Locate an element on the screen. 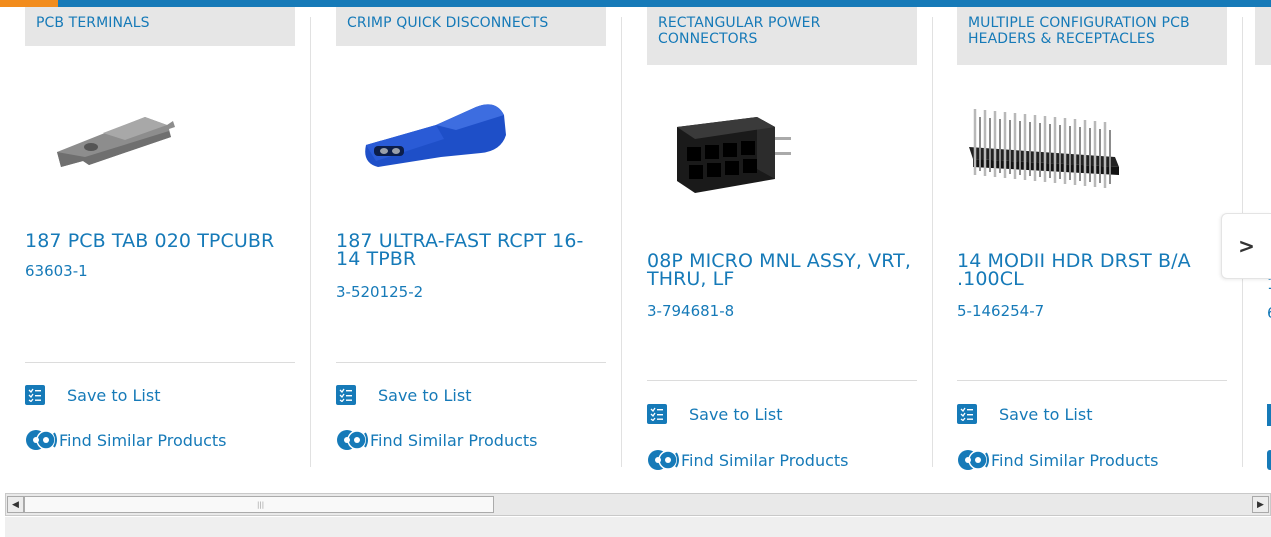  scrollbar-thumb: ||| is located at coordinates (259, 504).